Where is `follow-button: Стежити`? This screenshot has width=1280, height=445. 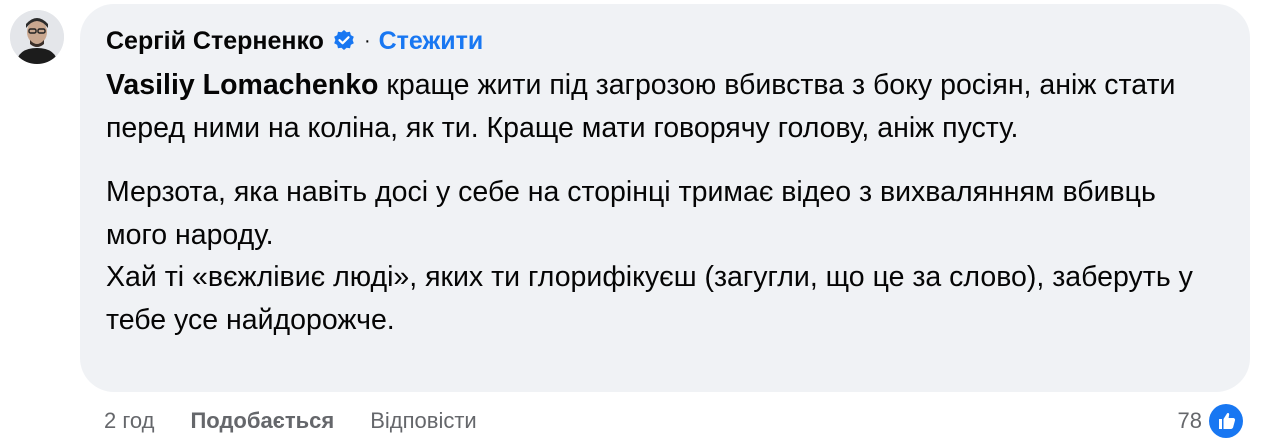
follow-button: Стежити is located at coordinates (431, 41).